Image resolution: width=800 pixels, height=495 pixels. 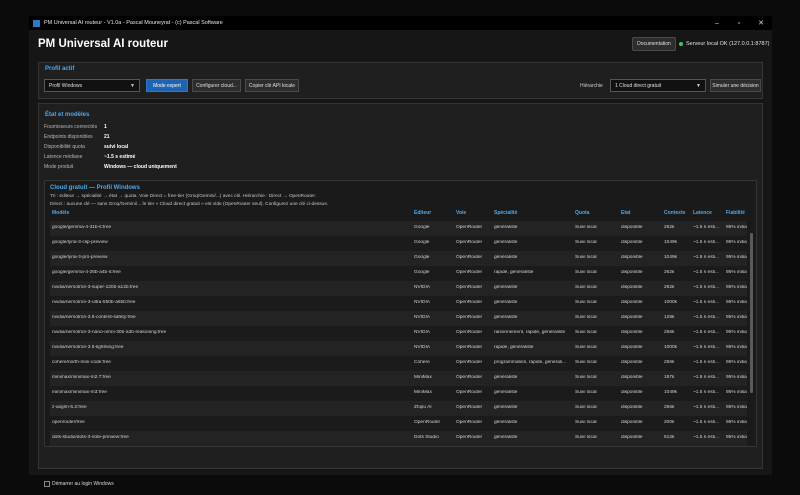 What do you see at coordinates (272, 85) in the screenshot?
I see `copy-api-key-button: Copier clé API locale` at bounding box center [272, 85].